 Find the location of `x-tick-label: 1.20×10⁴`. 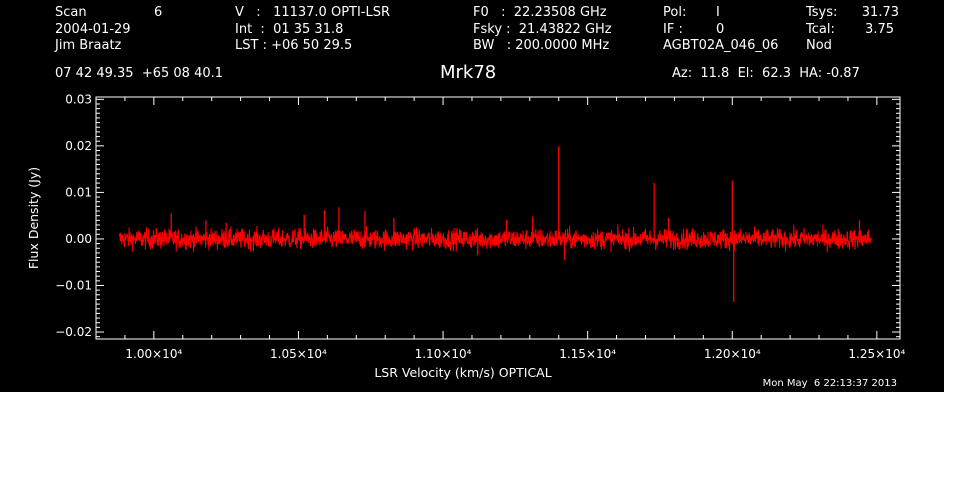

x-tick-label: 1.20×10⁴ is located at coordinates (732, 354).